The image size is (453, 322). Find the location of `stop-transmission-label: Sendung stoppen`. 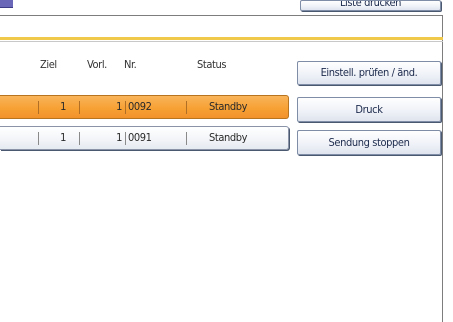

stop-transmission-label: Sendung stoppen is located at coordinates (369, 142).